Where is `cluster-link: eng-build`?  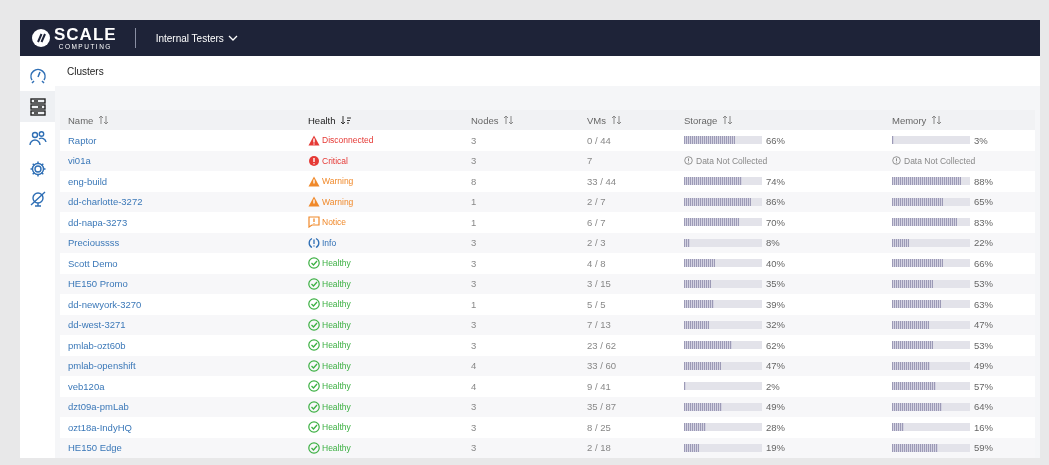
cluster-link: eng-build is located at coordinates (88, 181).